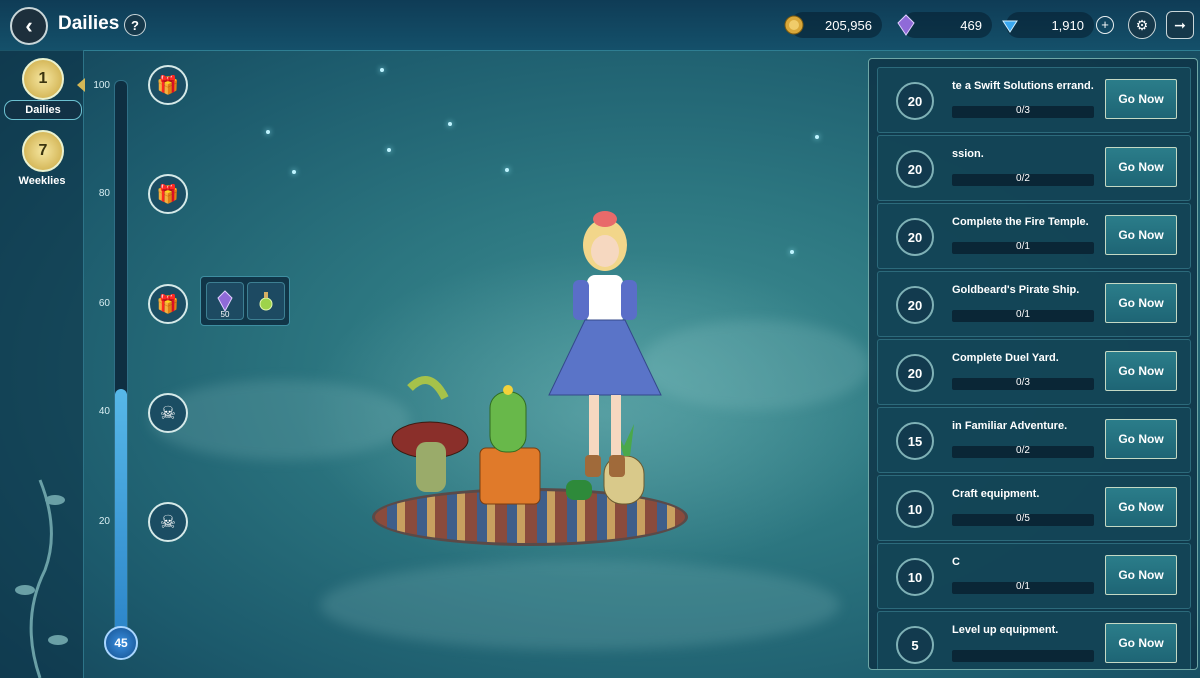 This screenshot has width=1200, height=678. I want to click on quest-progress-bar, so click(1023, 656).